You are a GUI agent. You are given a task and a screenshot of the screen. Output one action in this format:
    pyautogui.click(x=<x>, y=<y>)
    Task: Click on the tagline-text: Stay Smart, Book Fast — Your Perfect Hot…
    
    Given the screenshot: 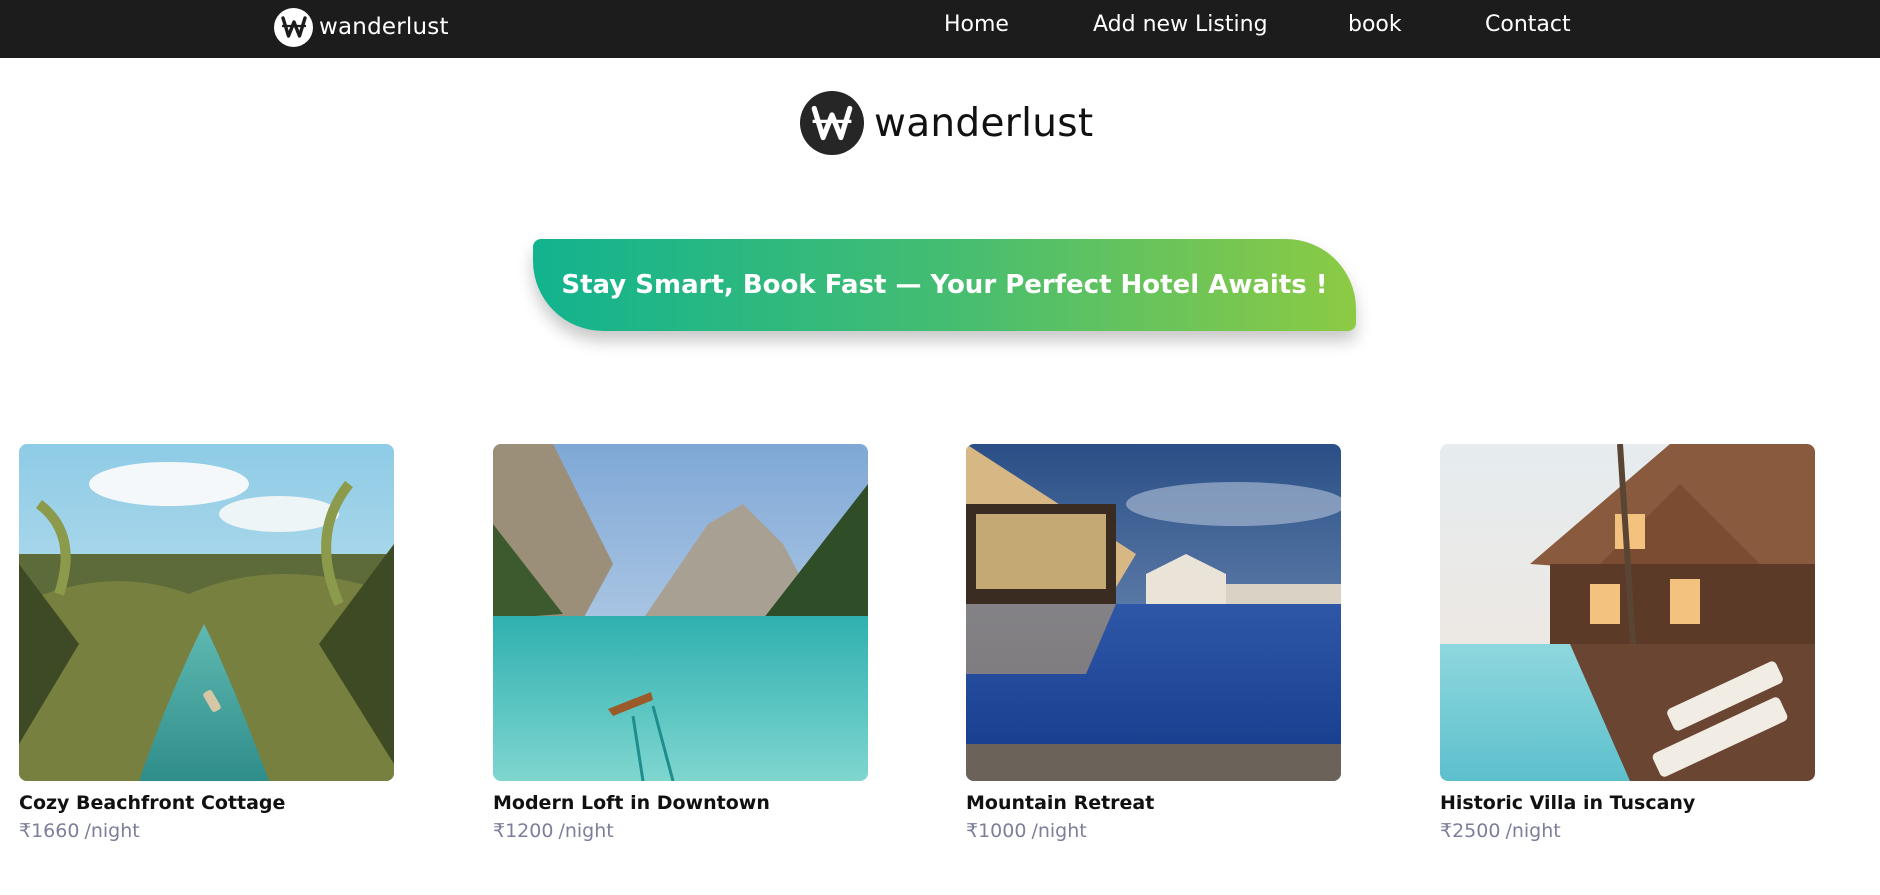 What is the action you would take?
    pyautogui.click(x=944, y=285)
    